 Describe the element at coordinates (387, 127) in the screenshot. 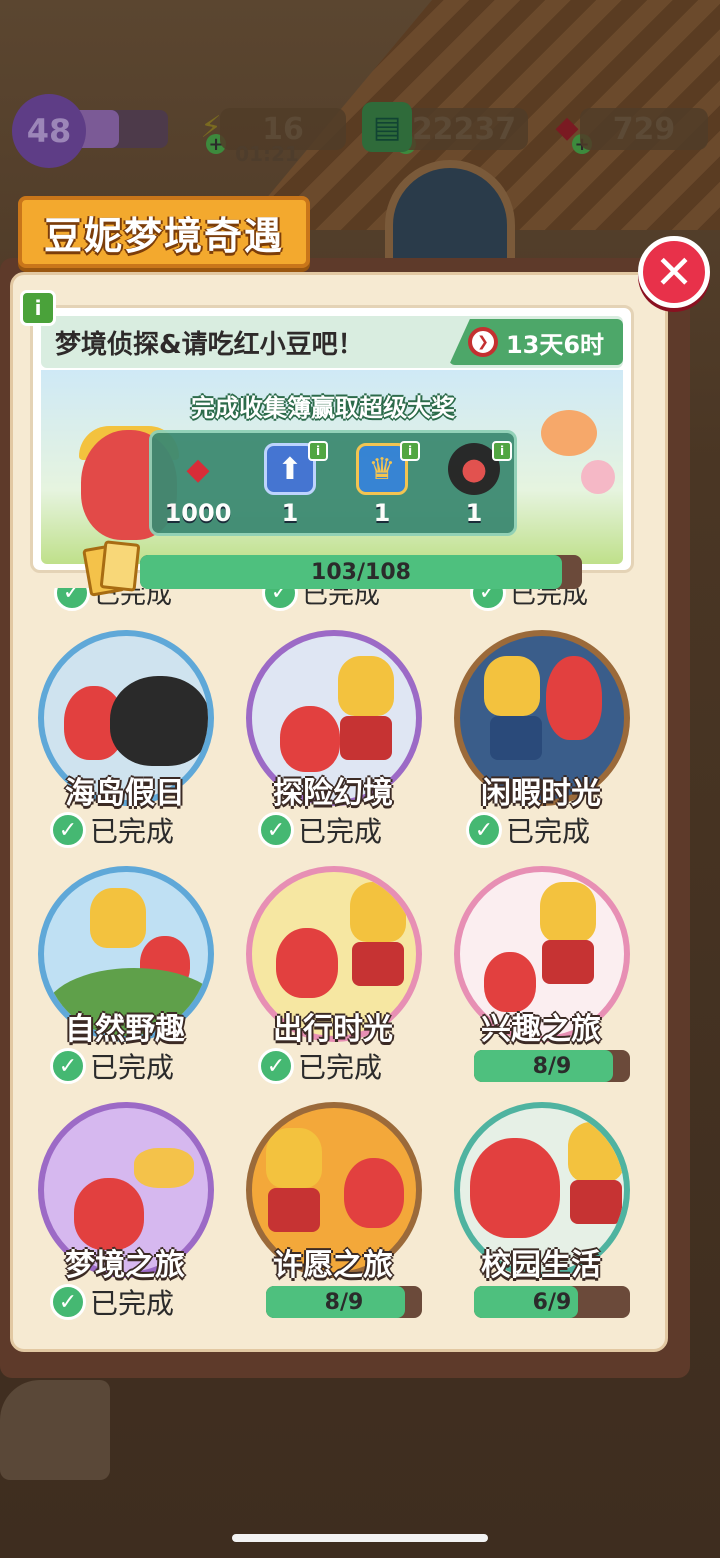

I see `cash-icon: ▤` at that location.